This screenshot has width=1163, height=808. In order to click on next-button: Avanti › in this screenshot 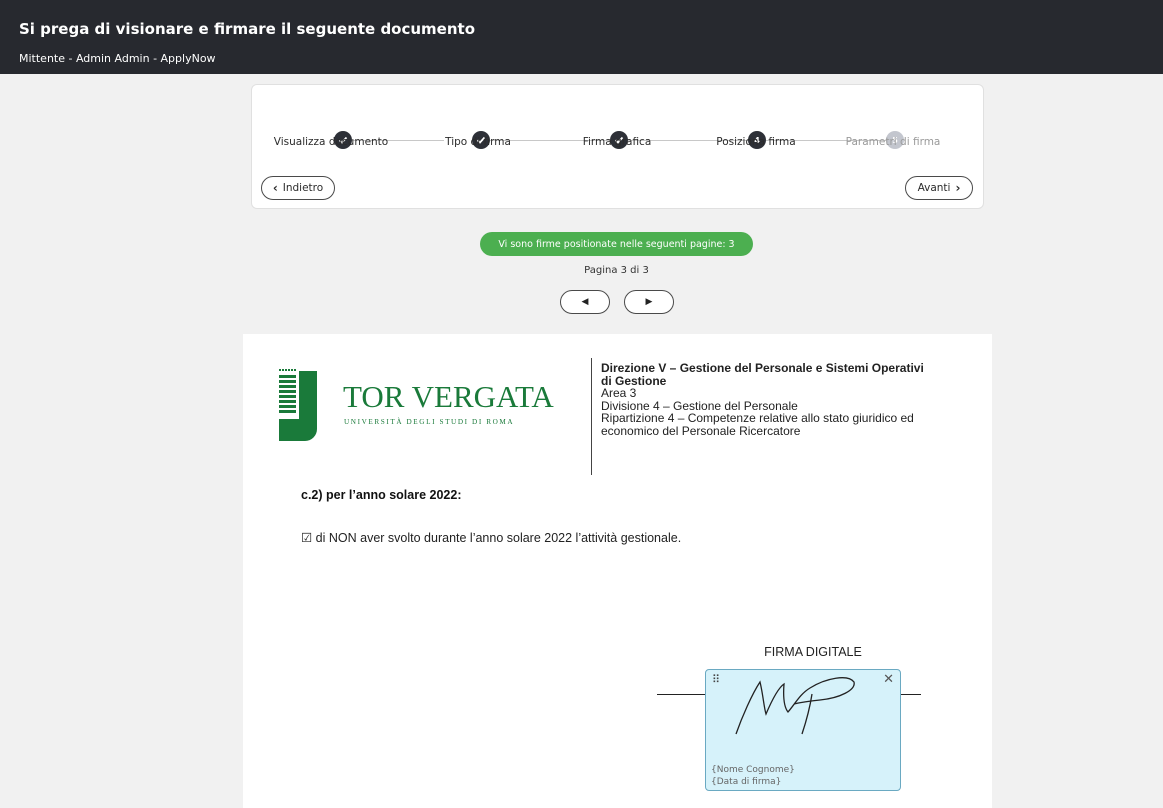, I will do `click(939, 188)`.